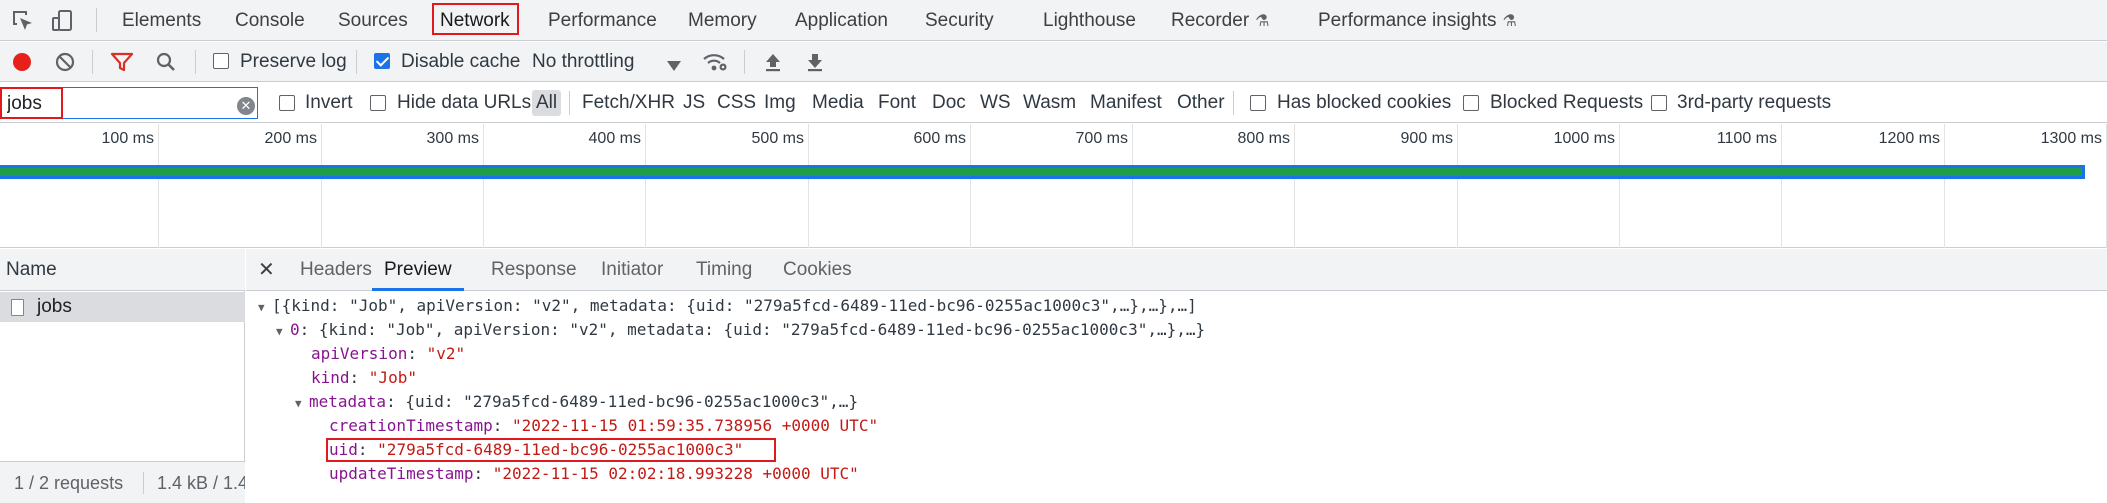 Image resolution: width=2107 pixels, height=503 pixels. I want to click on search-icon, so click(166, 62).